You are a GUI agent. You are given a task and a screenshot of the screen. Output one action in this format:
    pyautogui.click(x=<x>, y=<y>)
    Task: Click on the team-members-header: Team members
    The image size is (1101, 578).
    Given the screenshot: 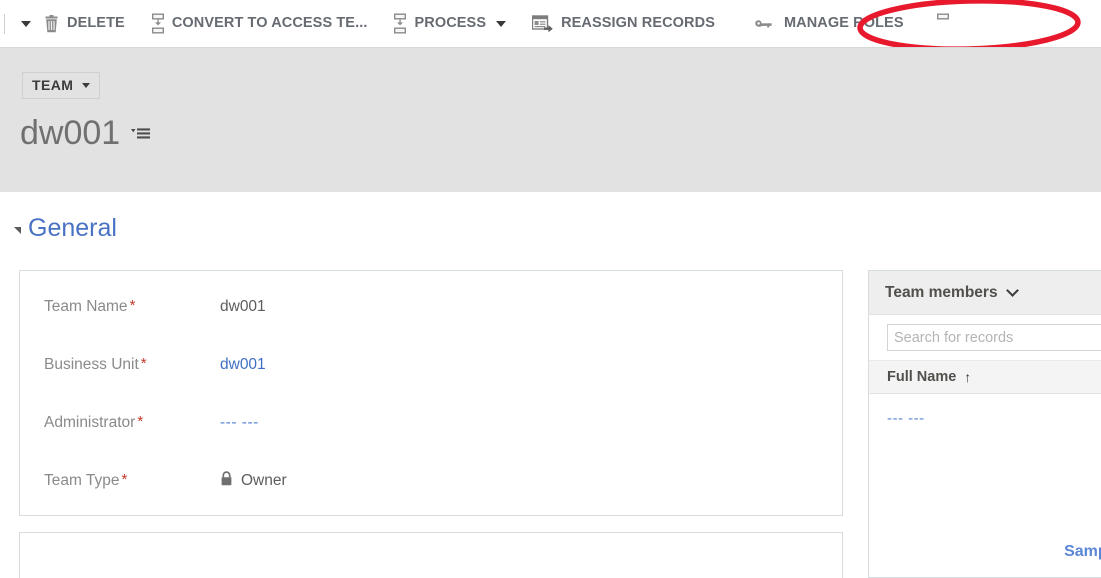 What is the action you would take?
    pyautogui.click(x=985, y=293)
    